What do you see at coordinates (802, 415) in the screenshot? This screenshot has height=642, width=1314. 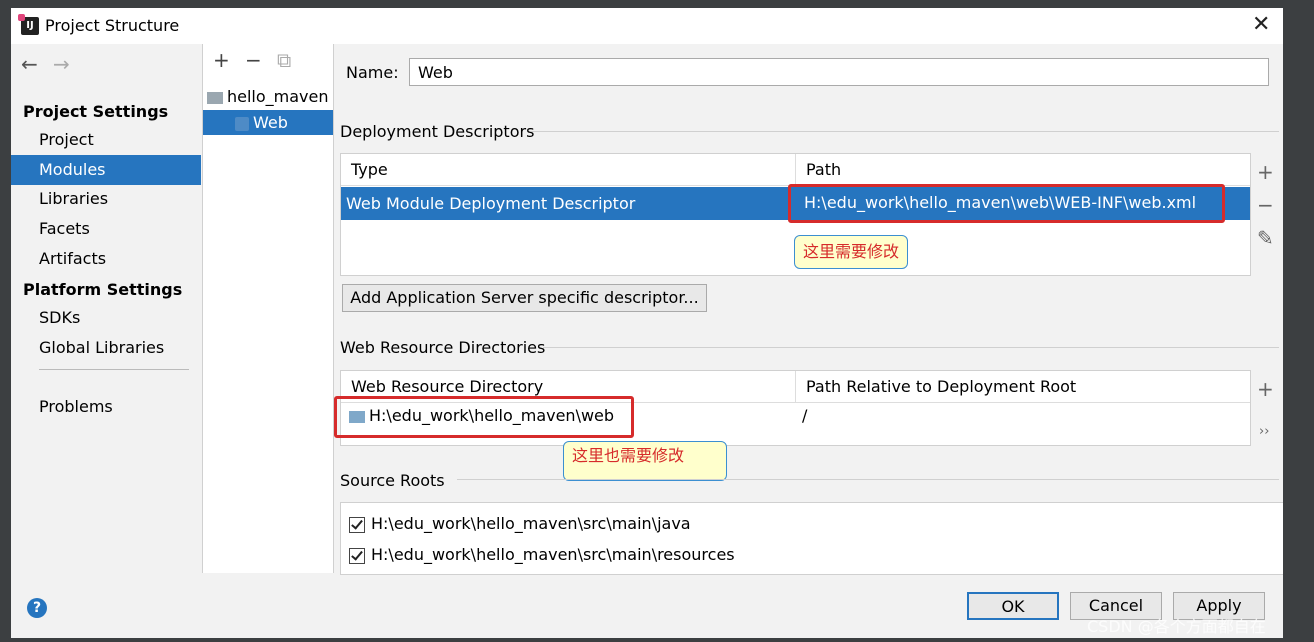 I see `relative-path-cell: /` at bounding box center [802, 415].